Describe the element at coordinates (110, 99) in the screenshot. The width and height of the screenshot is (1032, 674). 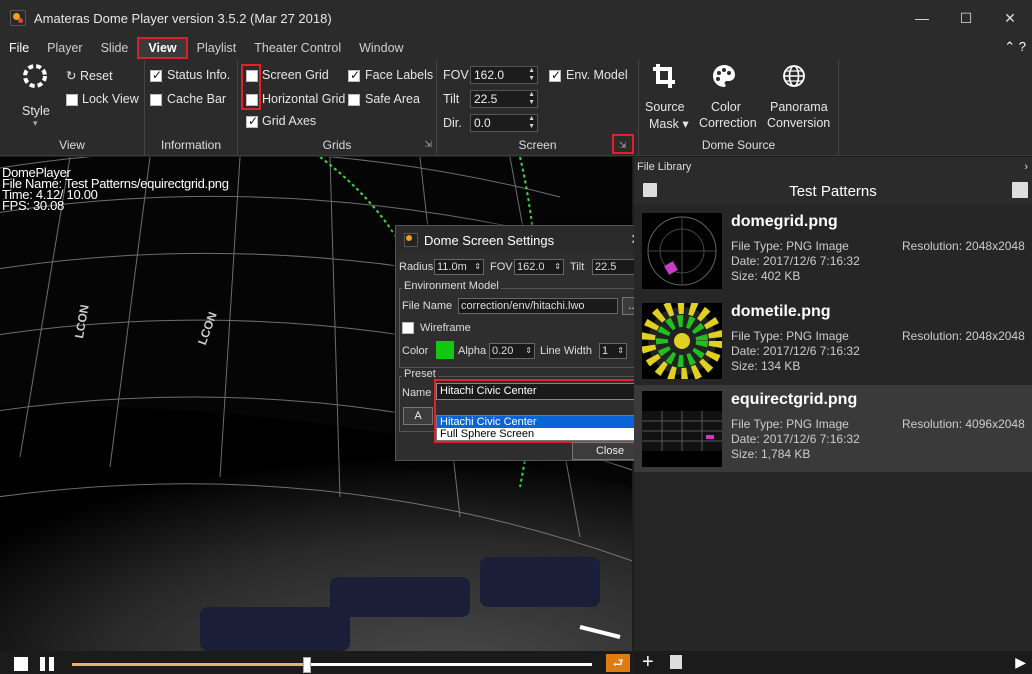
I see `lock-view-label: Lock View` at that location.